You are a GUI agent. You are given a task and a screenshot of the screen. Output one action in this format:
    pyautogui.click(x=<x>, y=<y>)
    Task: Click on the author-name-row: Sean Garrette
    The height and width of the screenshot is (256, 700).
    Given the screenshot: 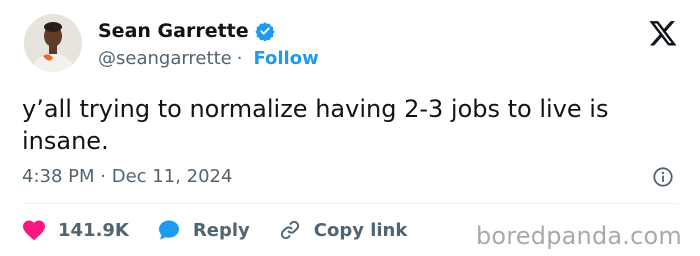 What is the action you would take?
    pyautogui.click(x=186, y=31)
    